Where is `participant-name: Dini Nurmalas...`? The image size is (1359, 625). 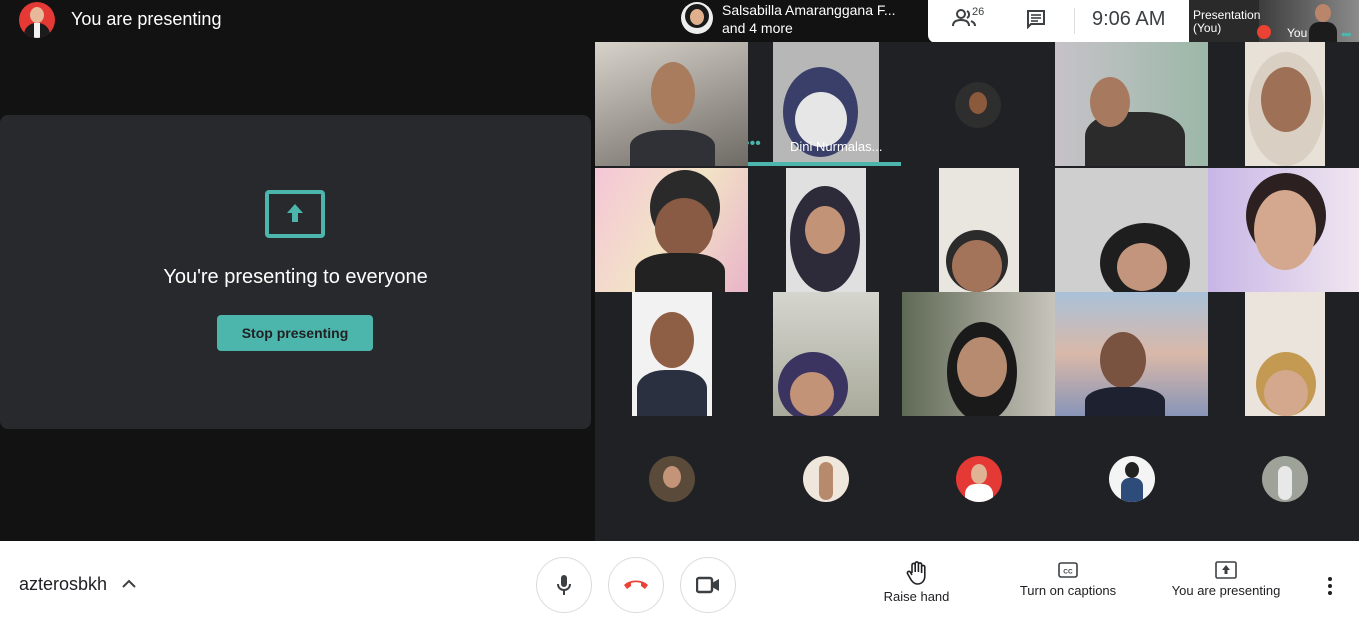 participant-name: Dini Nurmalas... is located at coordinates (836, 146).